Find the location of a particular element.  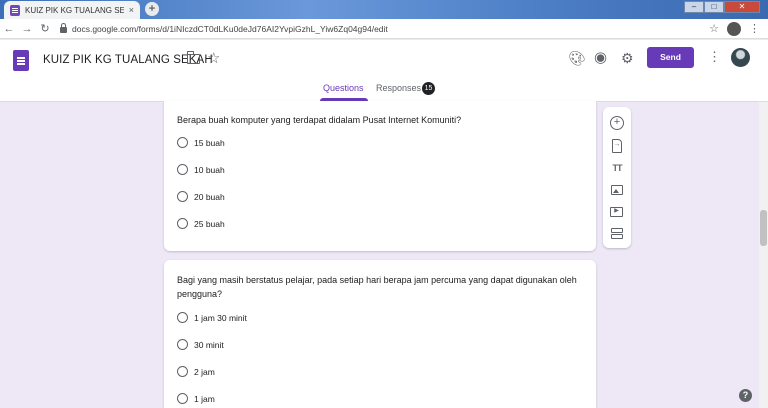

form-tabs: Questions Responses 15 is located at coordinates (384, 90).